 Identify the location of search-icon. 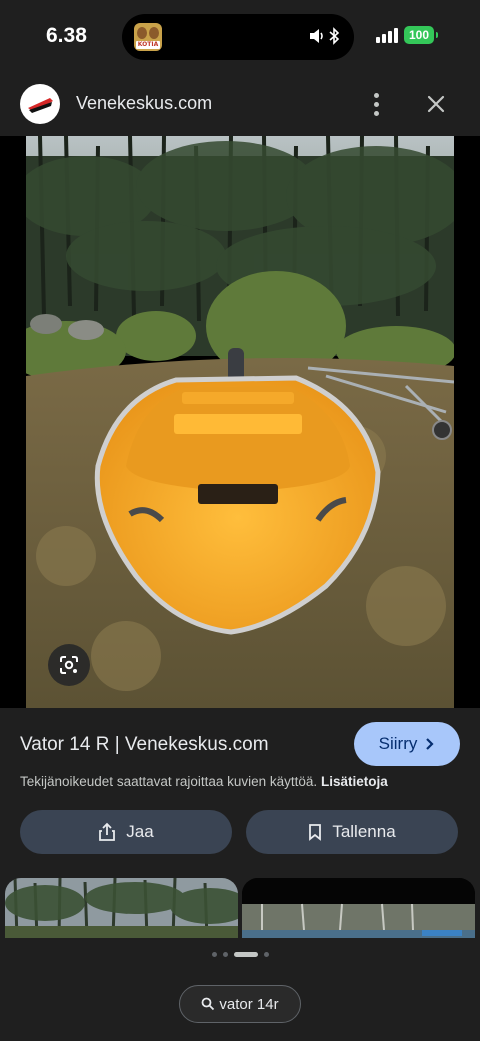
(208, 1004).